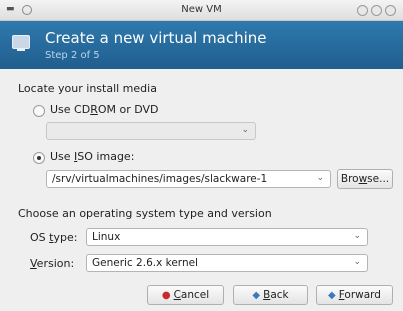 The image size is (403, 311). I want to click on install-media-heading: Locate your install media, so click(87, 88).